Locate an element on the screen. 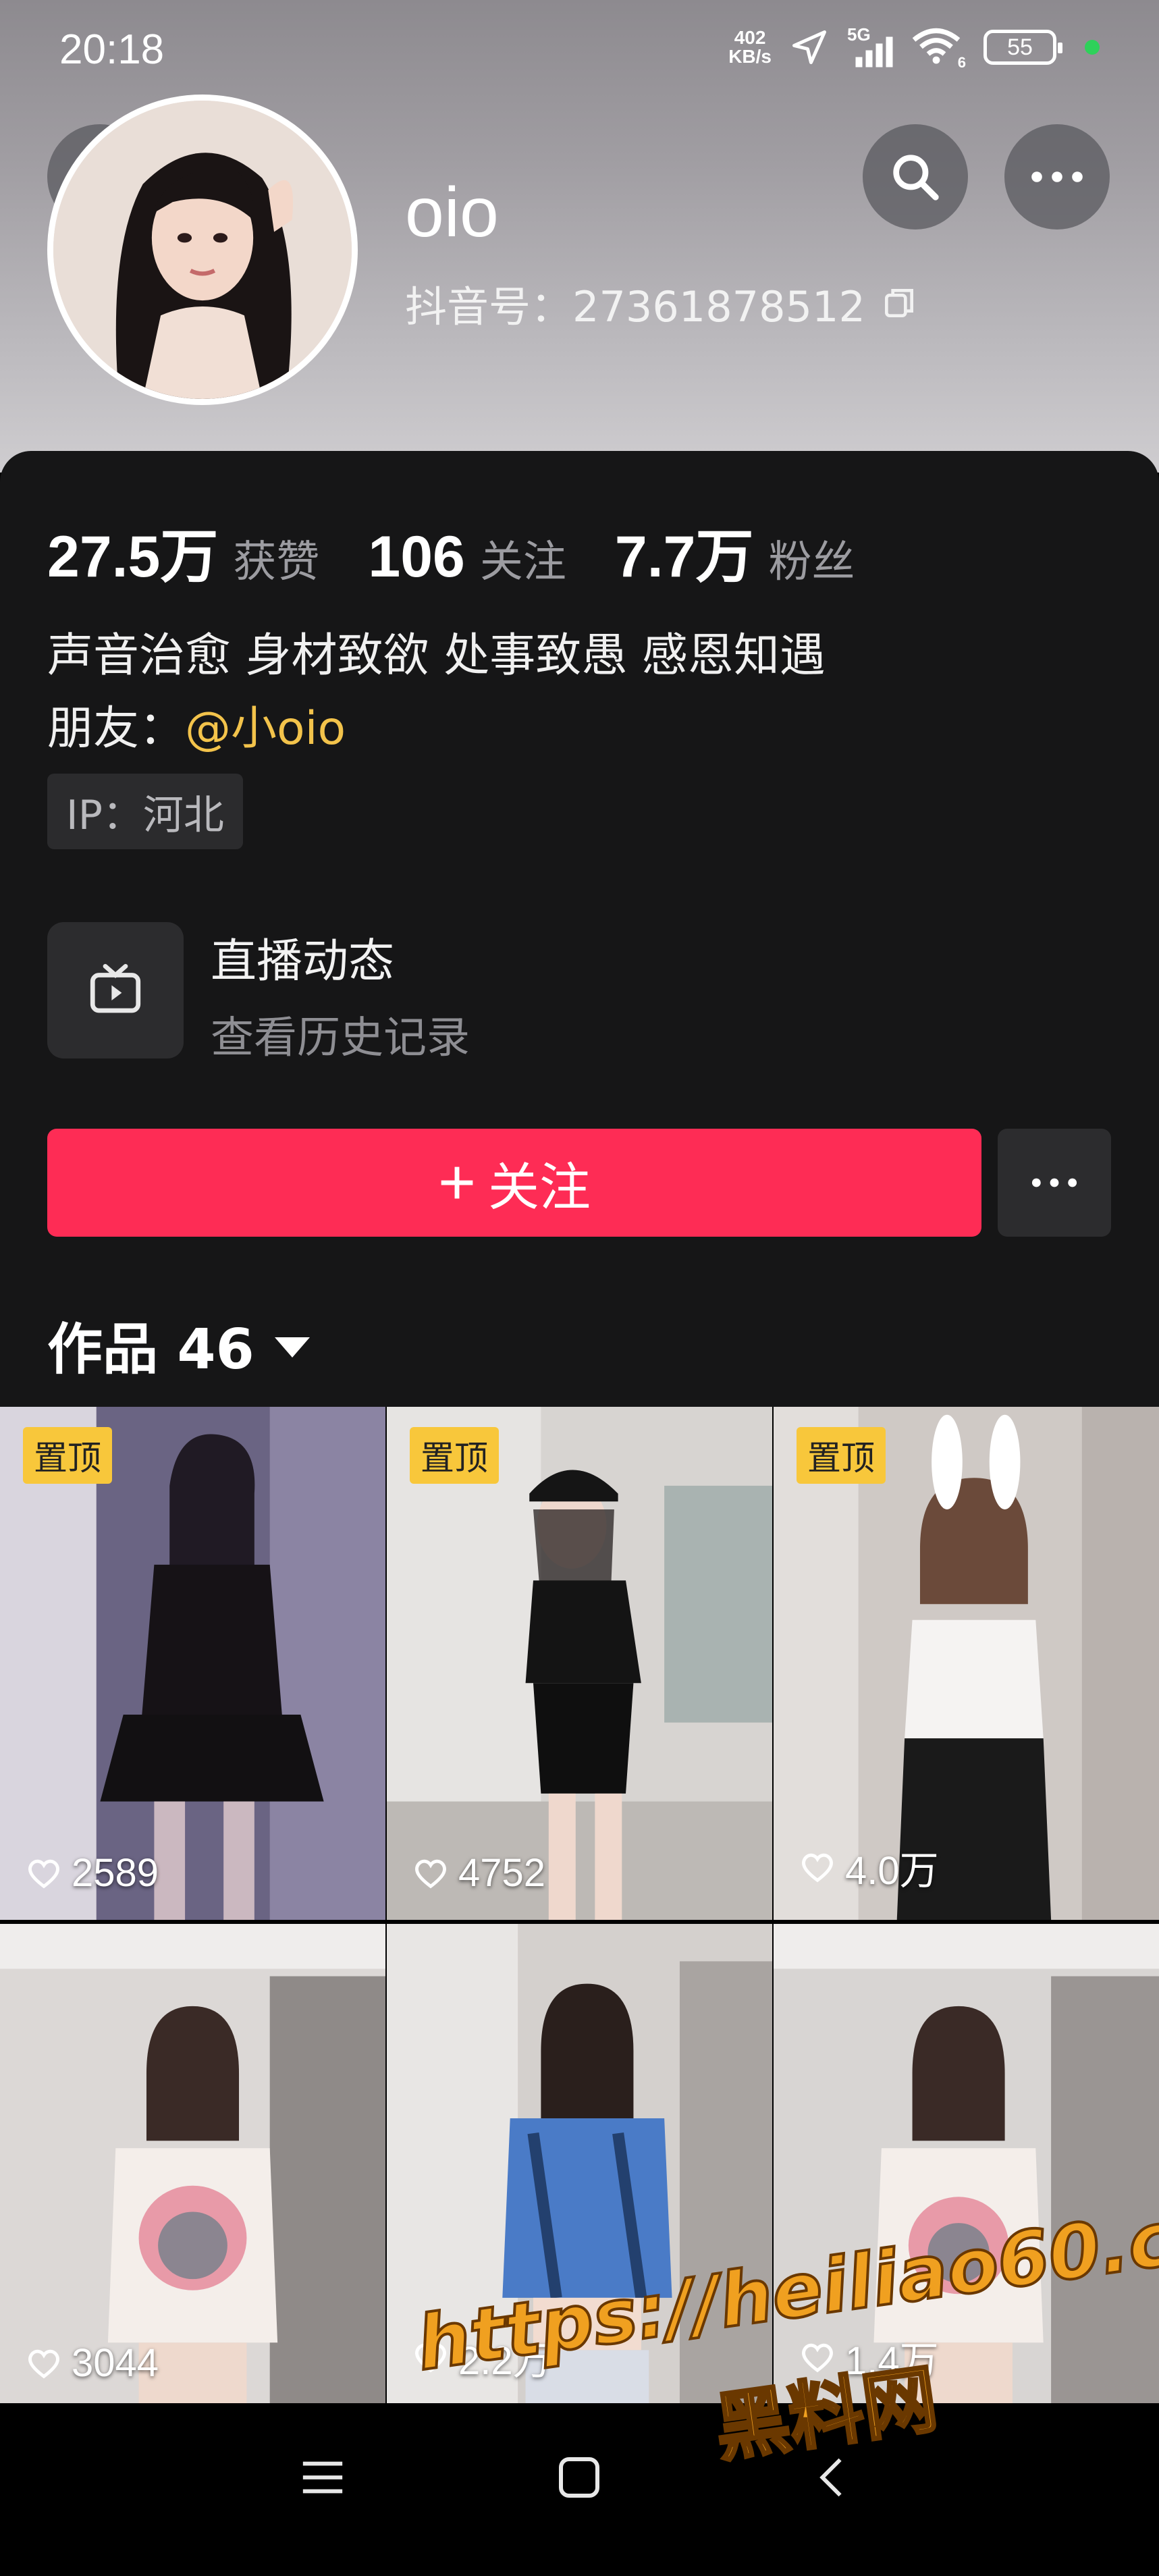 This screenshot has width=1159, height=2576. wifi-icon: 6 is located at coordinates (939, 49).